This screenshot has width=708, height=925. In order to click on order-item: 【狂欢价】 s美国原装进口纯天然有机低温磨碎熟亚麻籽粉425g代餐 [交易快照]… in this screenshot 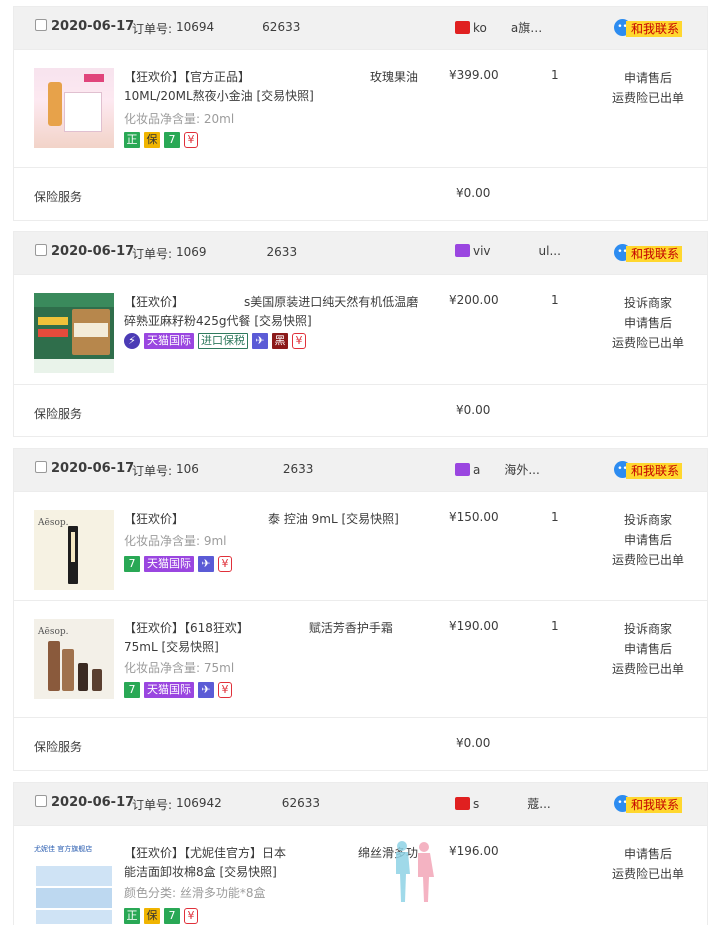, I will do `click(360, 329)`.